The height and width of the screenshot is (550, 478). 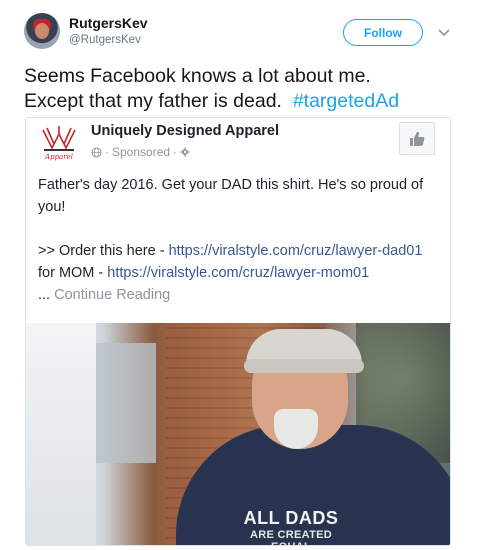 I want to click on order-mom-link: https://viralstyle.com/cruz/lawyer-mom01, so click(x=238, y=273).